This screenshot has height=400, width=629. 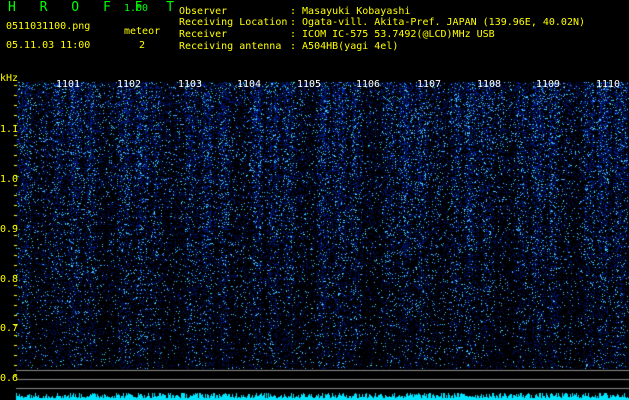 I want to click on meteor-count: 2, so click(x=142, y=45).